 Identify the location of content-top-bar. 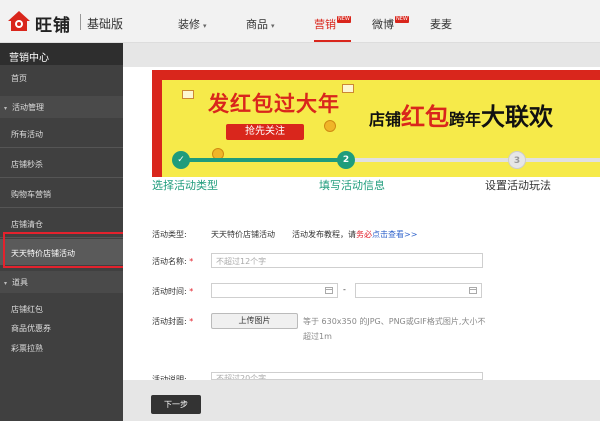
(361, 55).